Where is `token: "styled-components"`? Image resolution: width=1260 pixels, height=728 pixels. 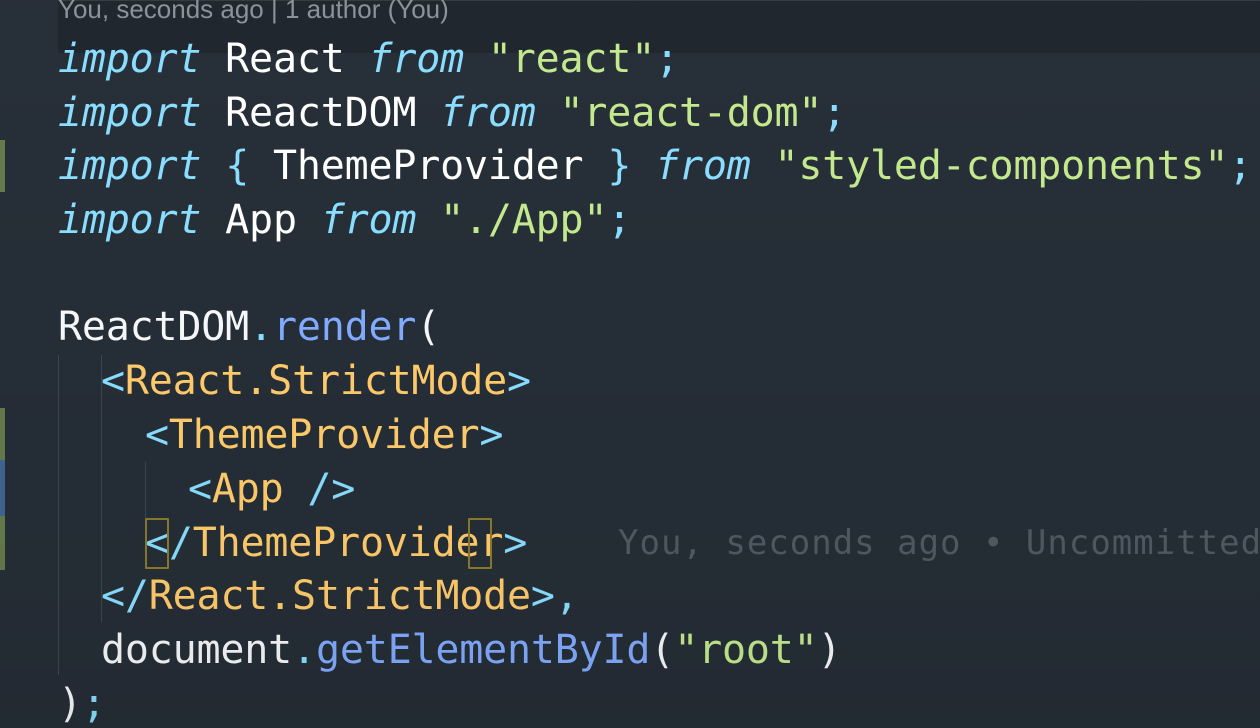 token: "styled-components" is located at coordinates (1001, 166).